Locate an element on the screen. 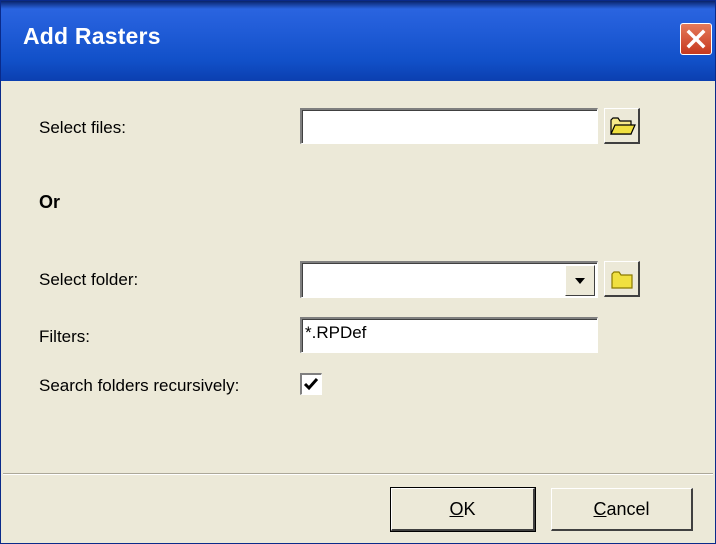  checkmark-icon is located at coordinates (311, 384).